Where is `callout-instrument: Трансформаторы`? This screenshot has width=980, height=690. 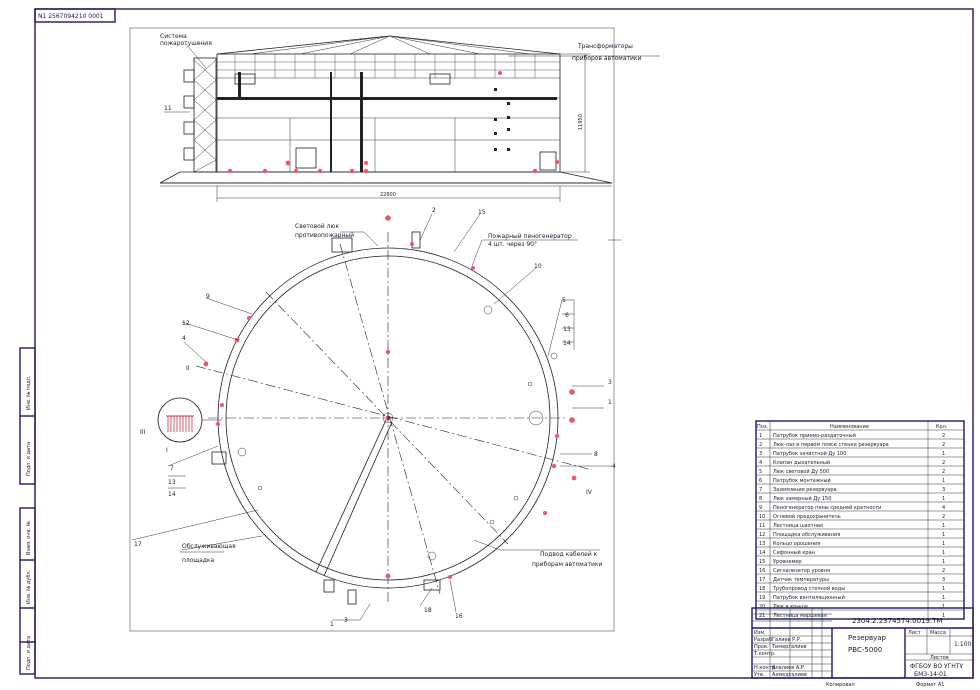
callout-instrument: Трансформаторы is located at coordinates (605, 46).